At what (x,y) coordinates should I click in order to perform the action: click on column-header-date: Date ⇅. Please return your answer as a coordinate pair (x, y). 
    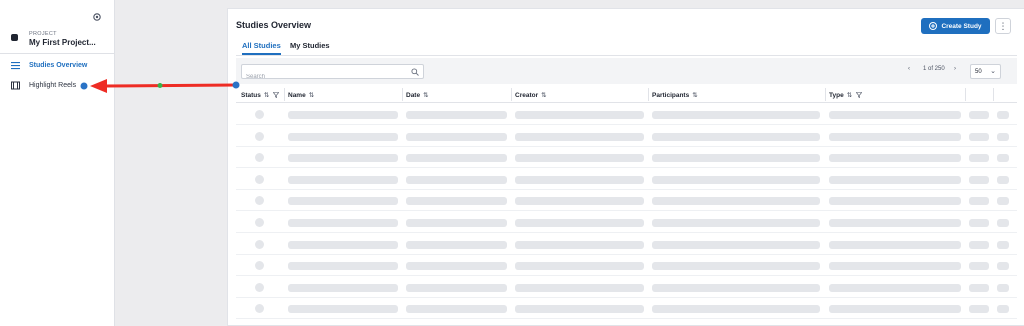
    Looking at the image, I should click on (417, 95).